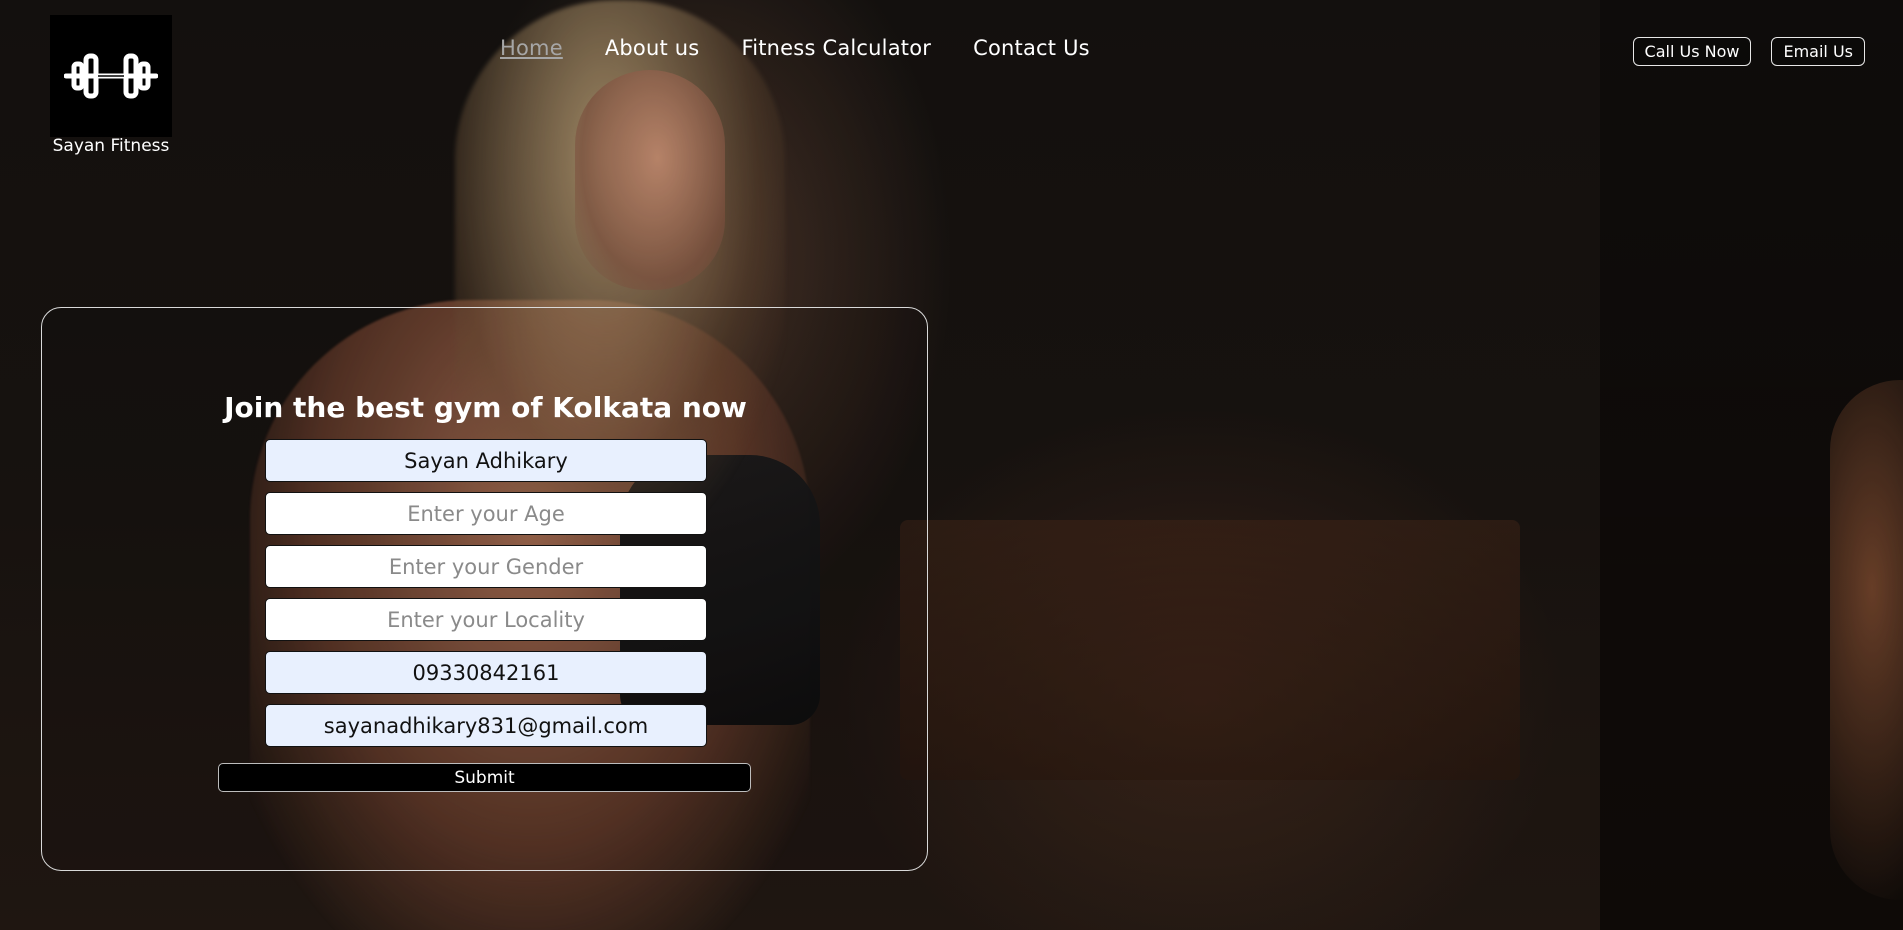  I want to click on call-us-button: Call Us Now, so click(1692, 51).